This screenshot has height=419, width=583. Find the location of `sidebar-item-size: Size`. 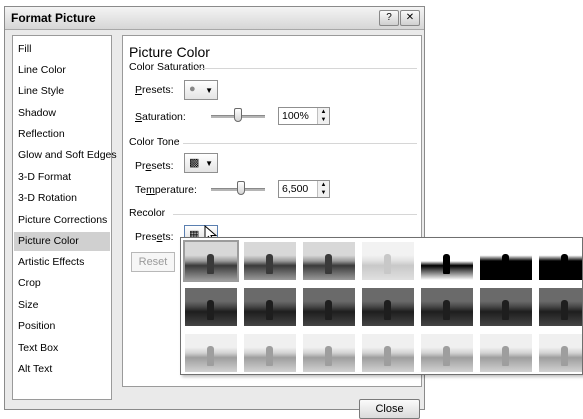

sidebar-item-size: Size is located at coordinates (62, 305).